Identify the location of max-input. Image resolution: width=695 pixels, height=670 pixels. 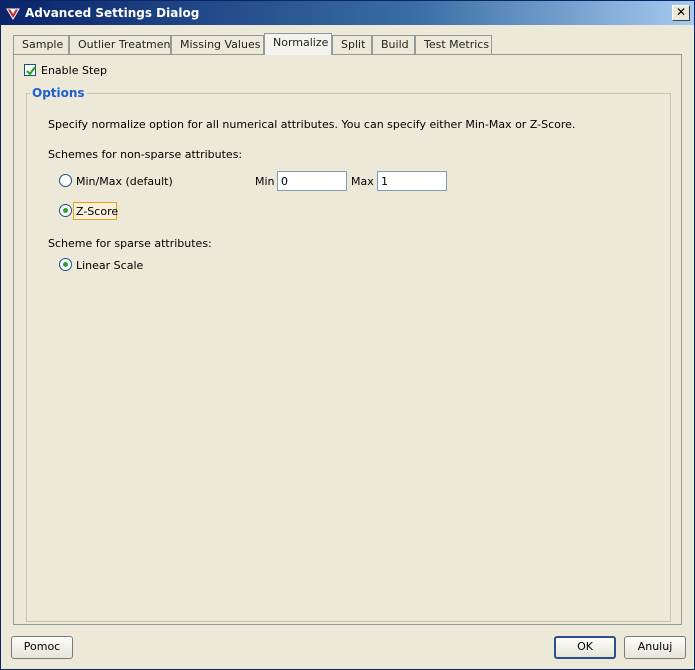
(412, 181).